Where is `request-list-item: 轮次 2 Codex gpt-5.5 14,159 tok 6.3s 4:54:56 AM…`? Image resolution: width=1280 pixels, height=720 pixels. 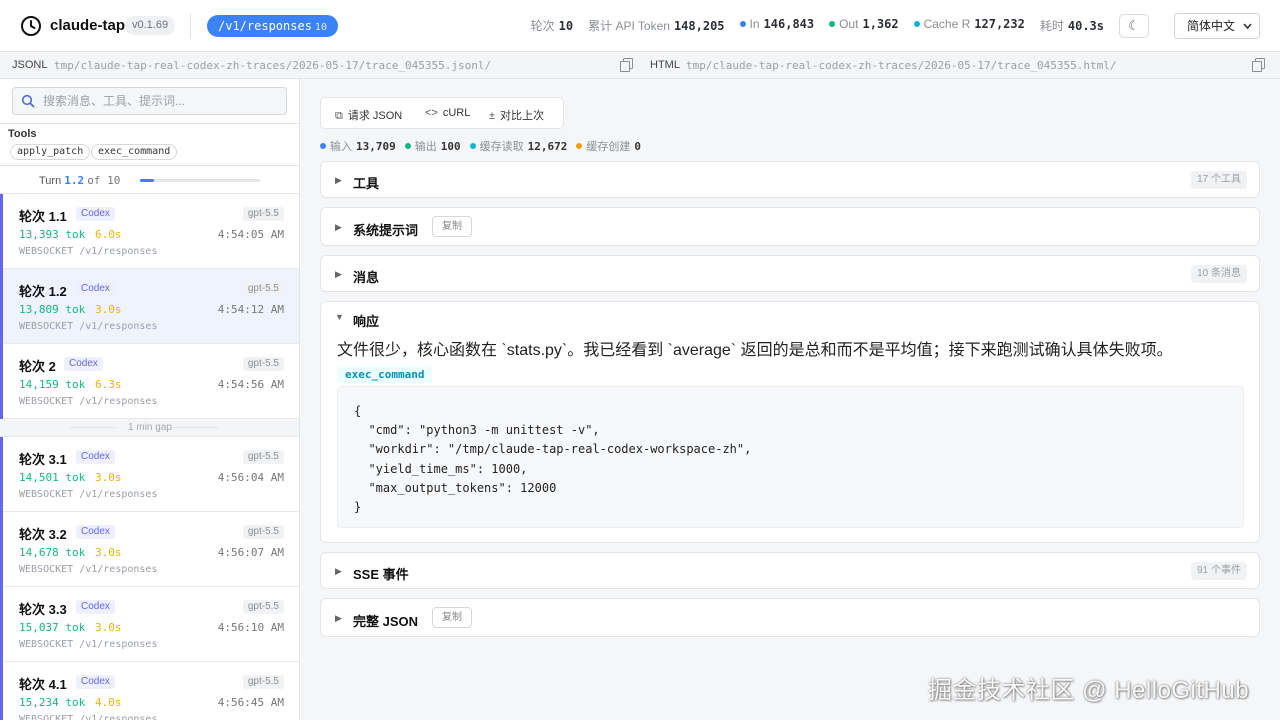 request-list-item: 轮次 2 Codex gpt-5.5 14,159 tok 6.3s 4:54:56 AM… is located at coordinates (149, 381).